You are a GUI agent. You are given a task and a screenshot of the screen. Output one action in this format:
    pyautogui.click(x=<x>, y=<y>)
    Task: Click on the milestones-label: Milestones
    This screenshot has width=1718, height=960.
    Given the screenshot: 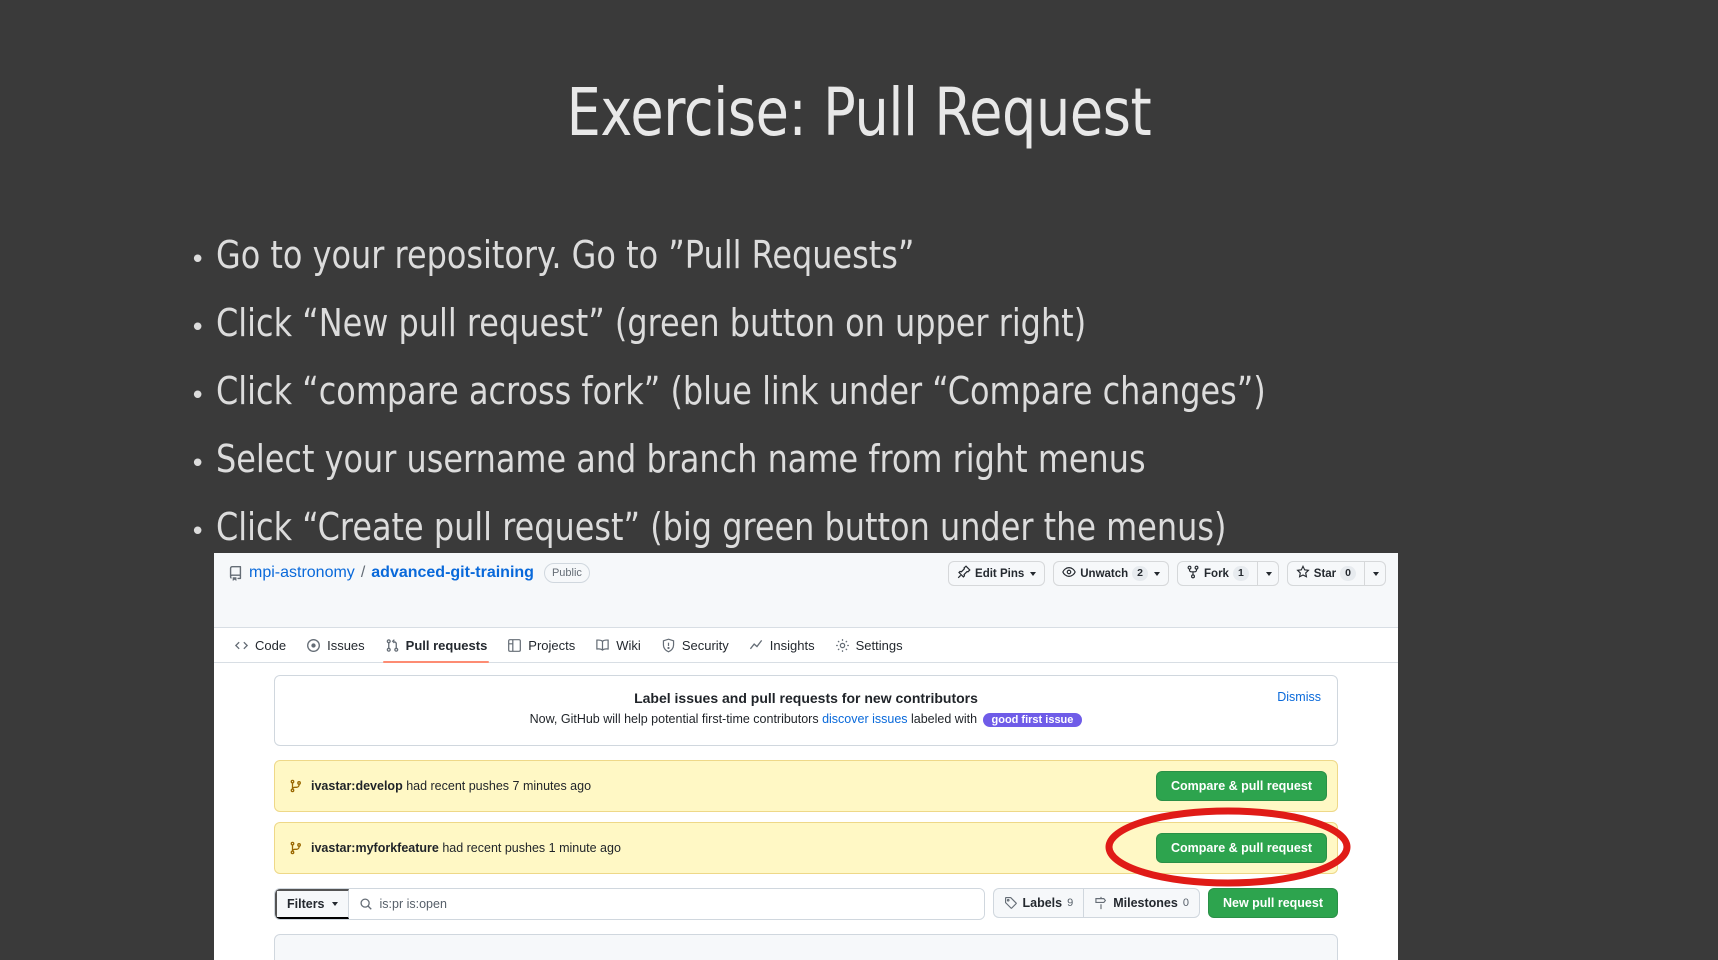 What is the action you would take?
    pyautogui.click(x=1145, y=902)
    